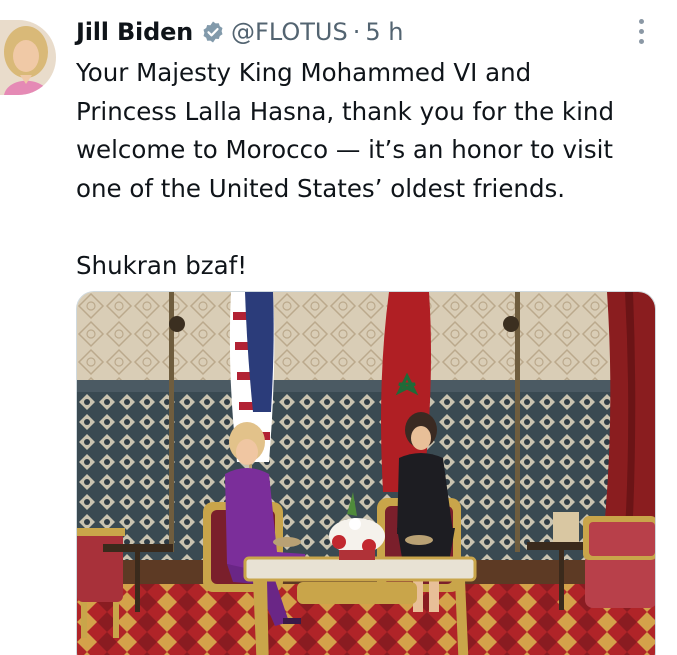  What do you see at coordinates (289, 32) in the screenshot?
I see `author-handle: @FLOTUS` at bounding box center [289, 32].